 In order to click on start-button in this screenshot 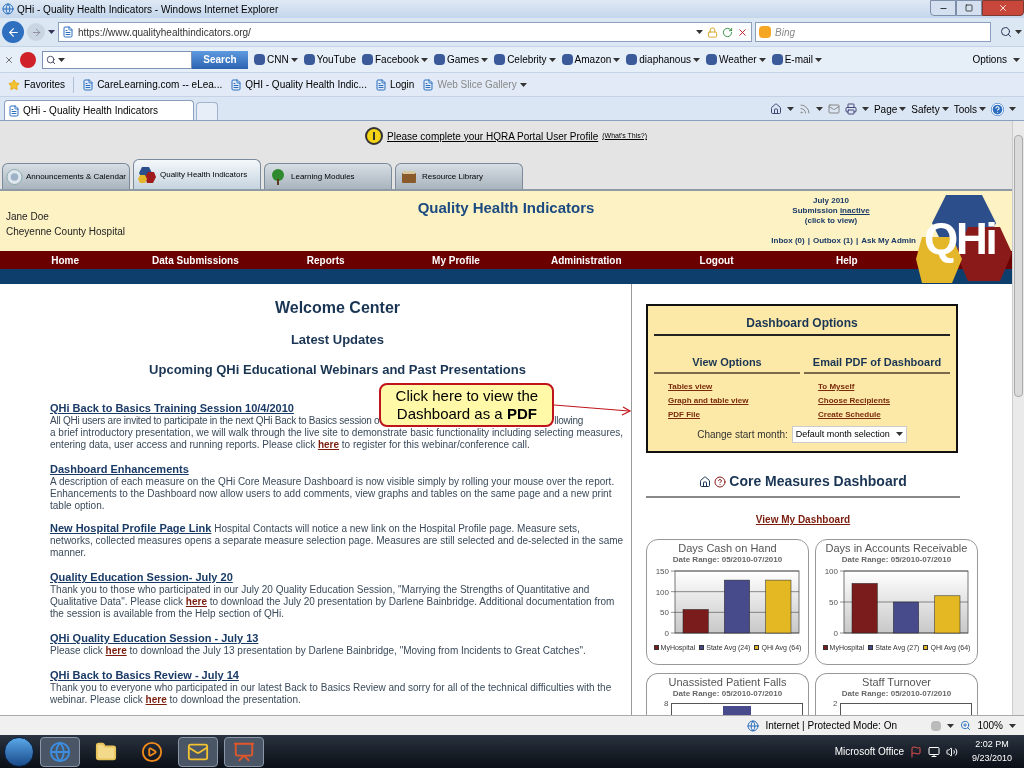, I will do `click(19, 751)`.